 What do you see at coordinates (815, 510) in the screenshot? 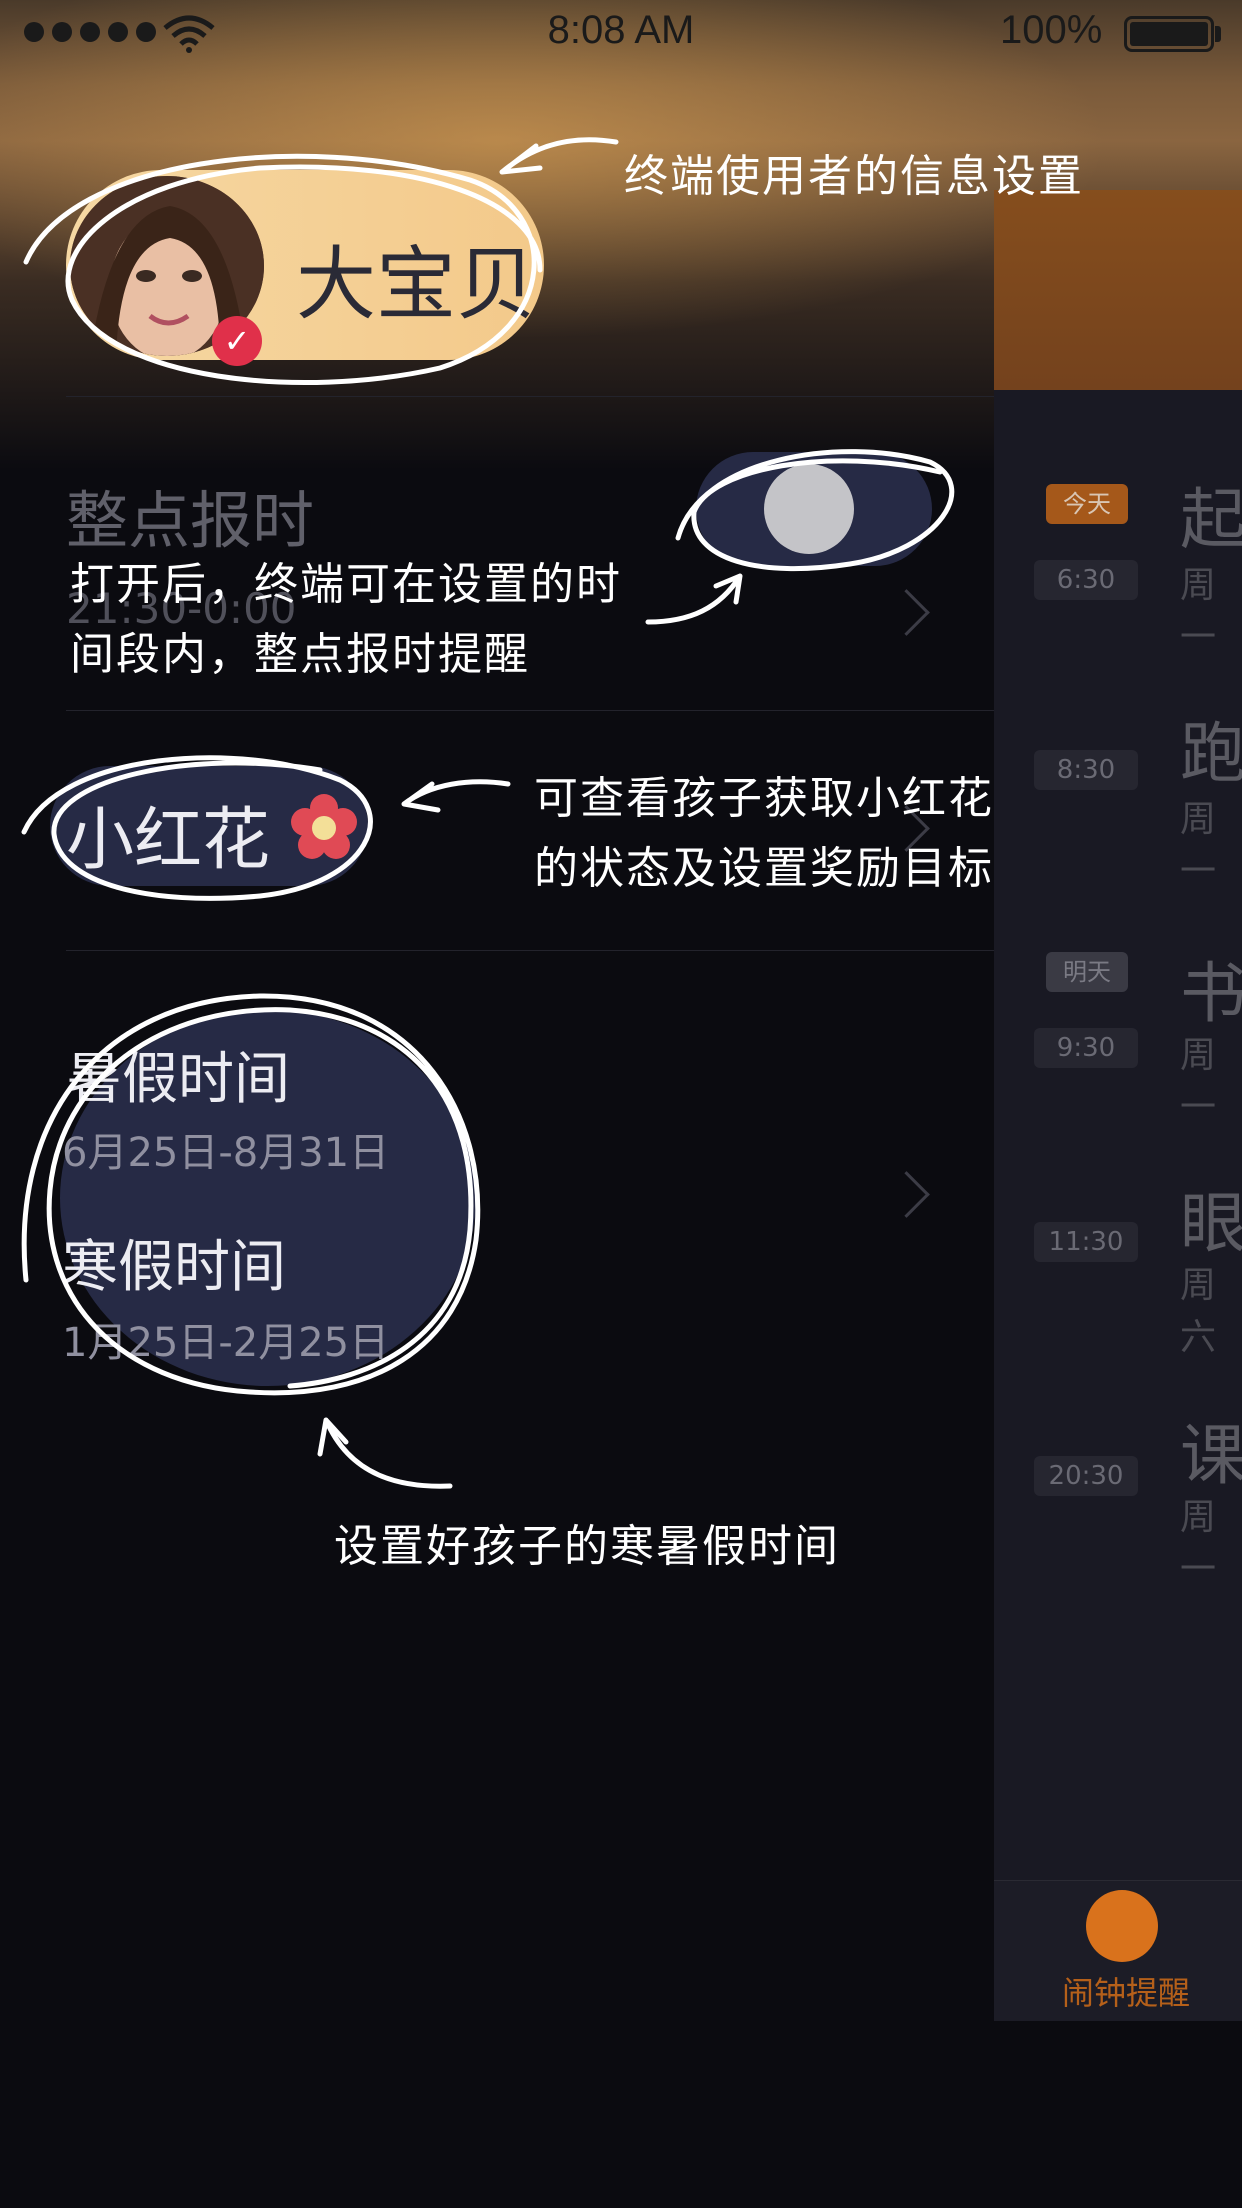
I see `toggle-sketch-ellipse` at bounding box center [815, 510].